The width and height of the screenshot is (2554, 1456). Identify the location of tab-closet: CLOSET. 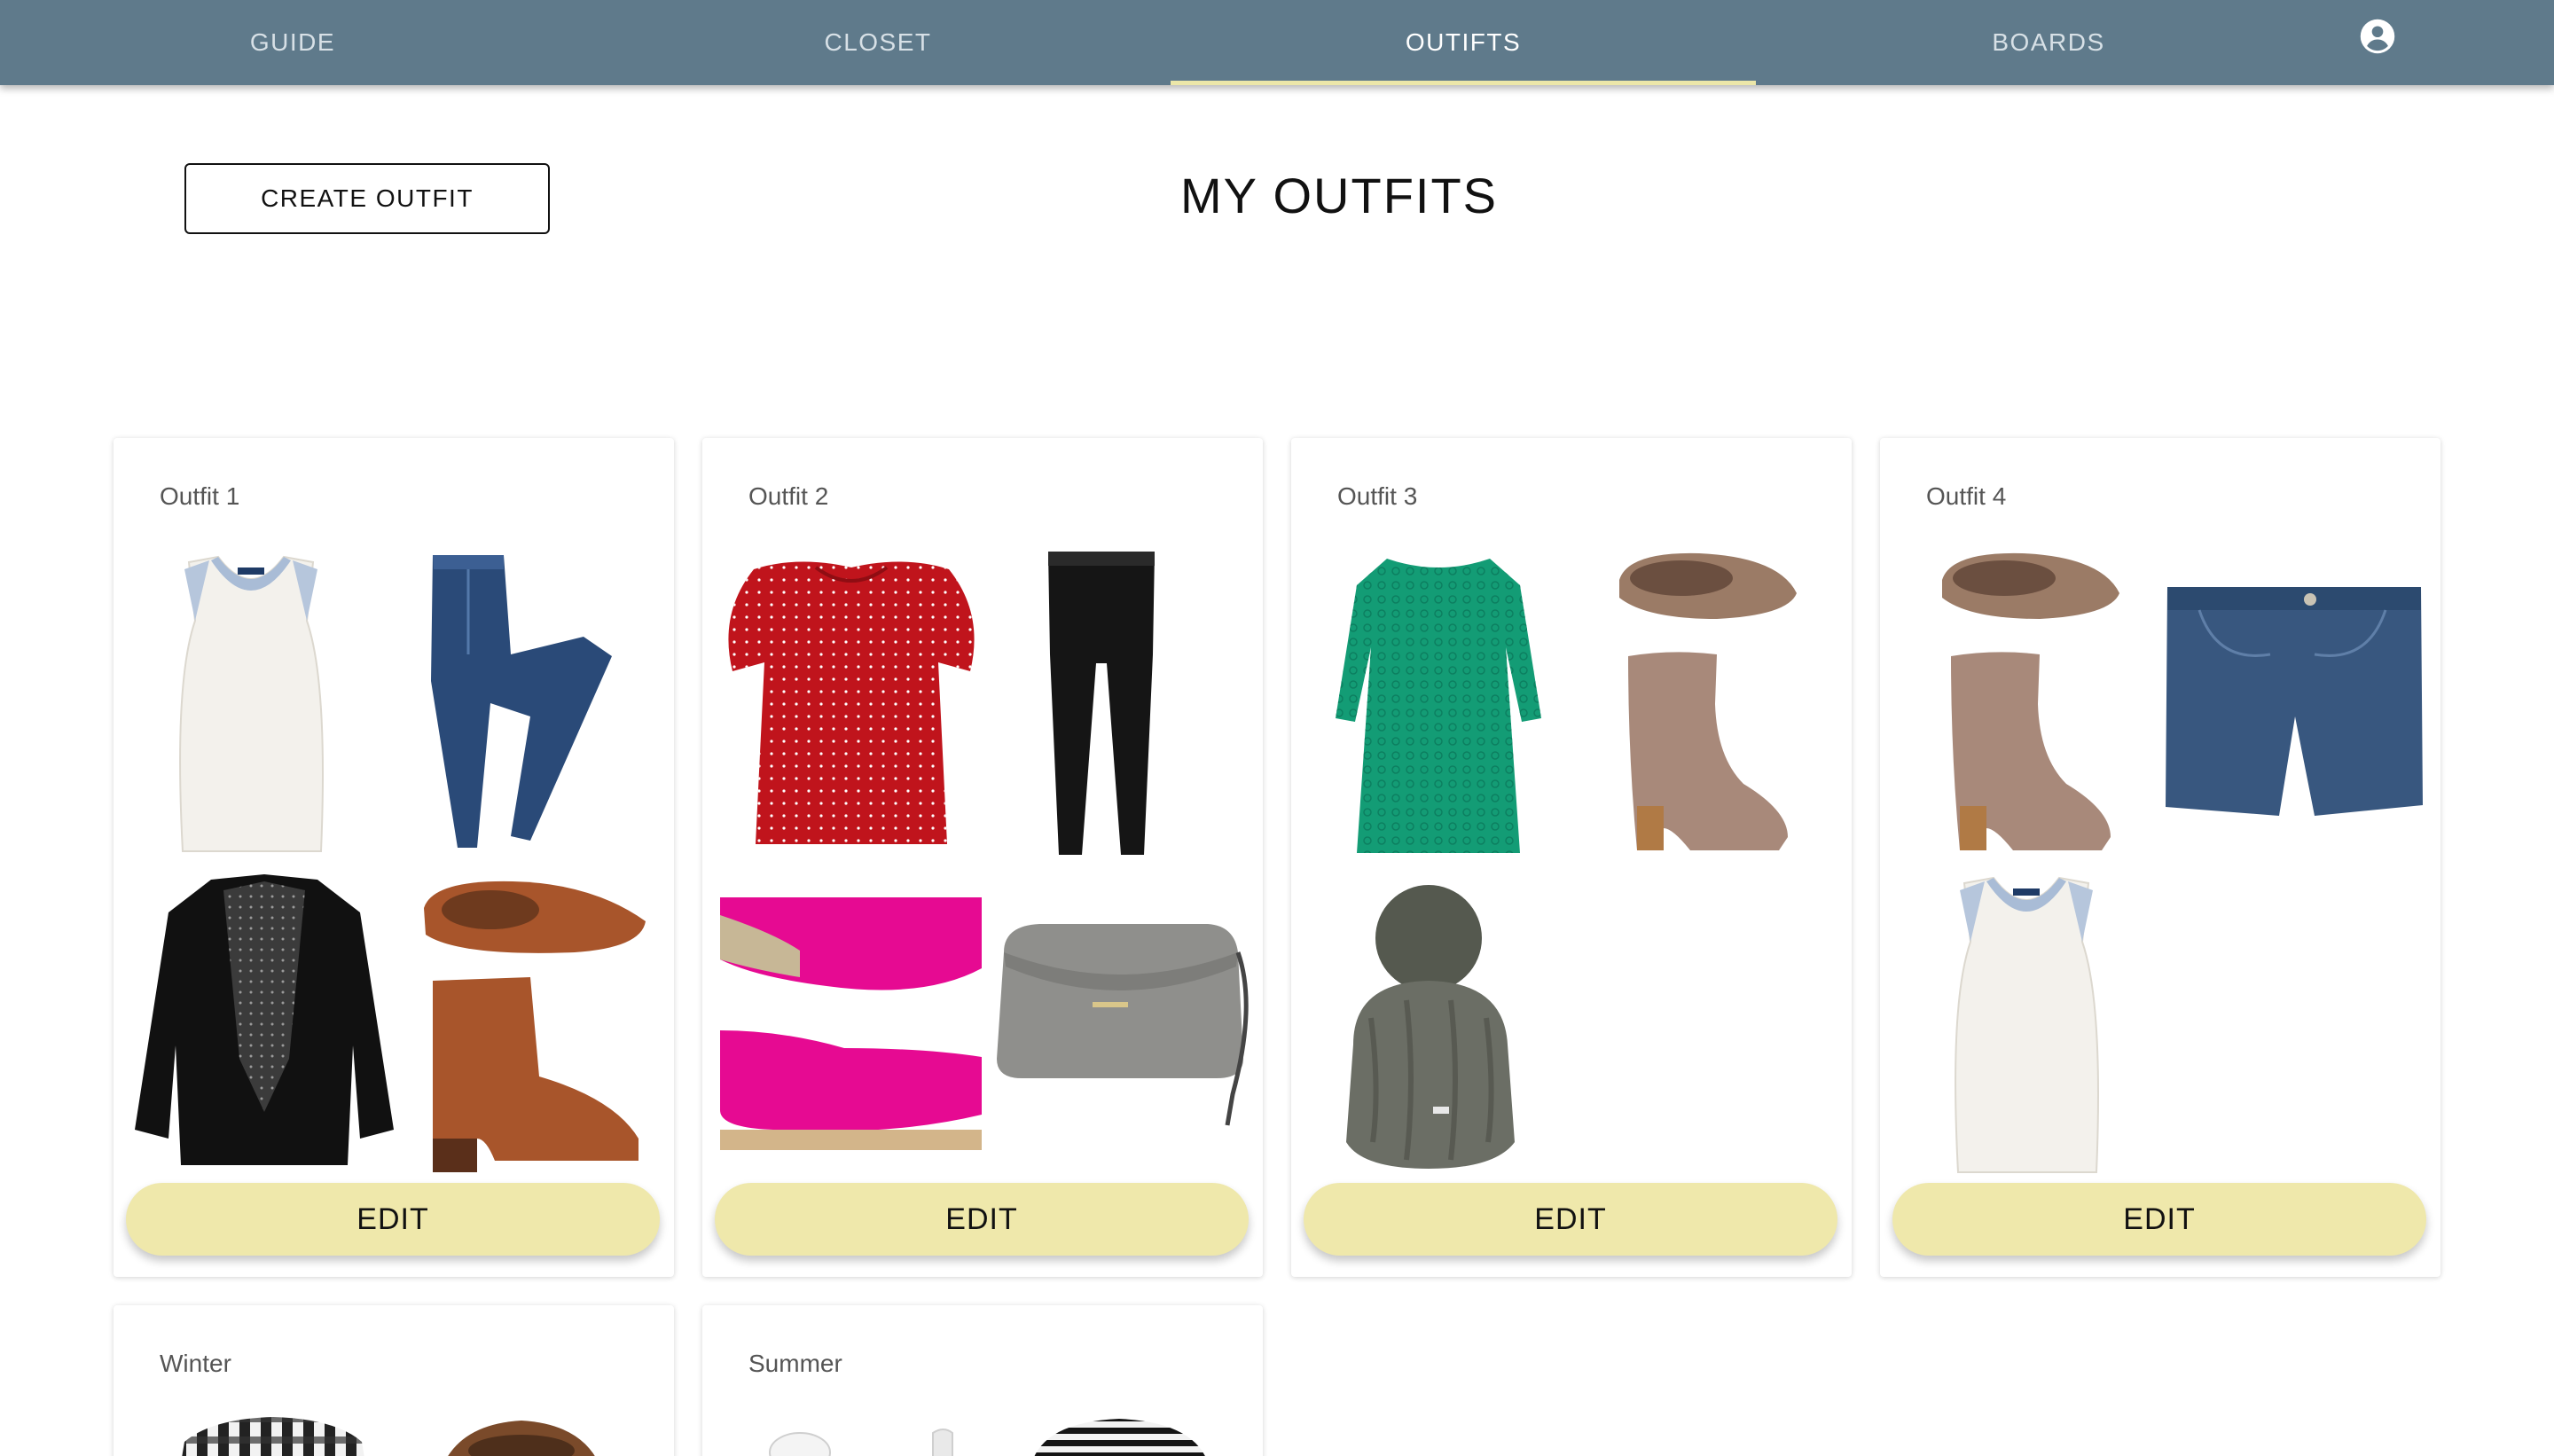
(878, 42).